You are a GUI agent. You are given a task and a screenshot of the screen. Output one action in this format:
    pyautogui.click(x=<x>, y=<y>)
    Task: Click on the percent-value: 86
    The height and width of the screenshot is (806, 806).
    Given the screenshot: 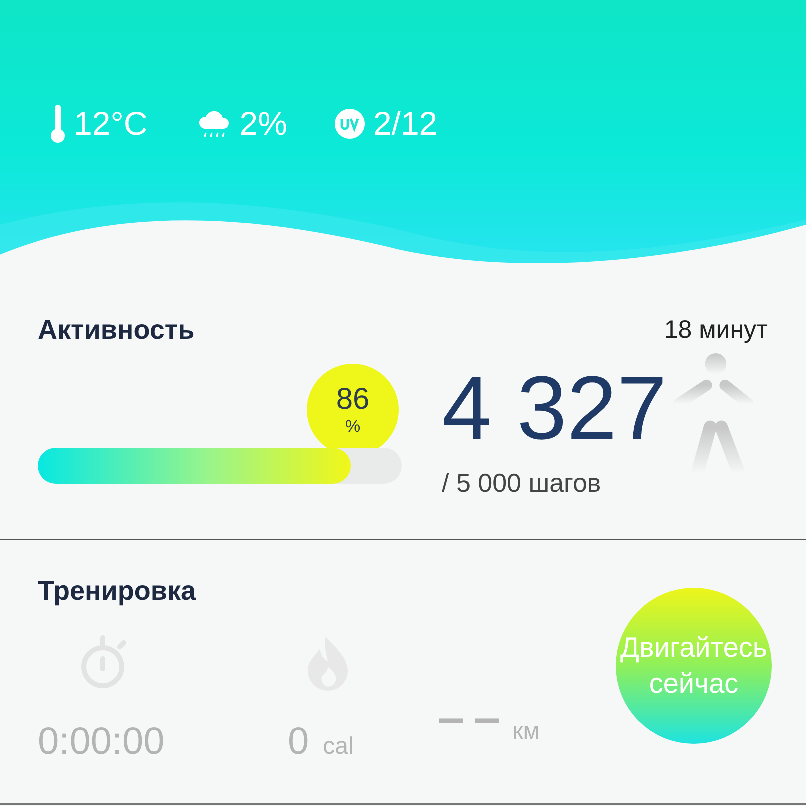 What is the action you would take?
    pyautogui.click(x=353, y=400)
    